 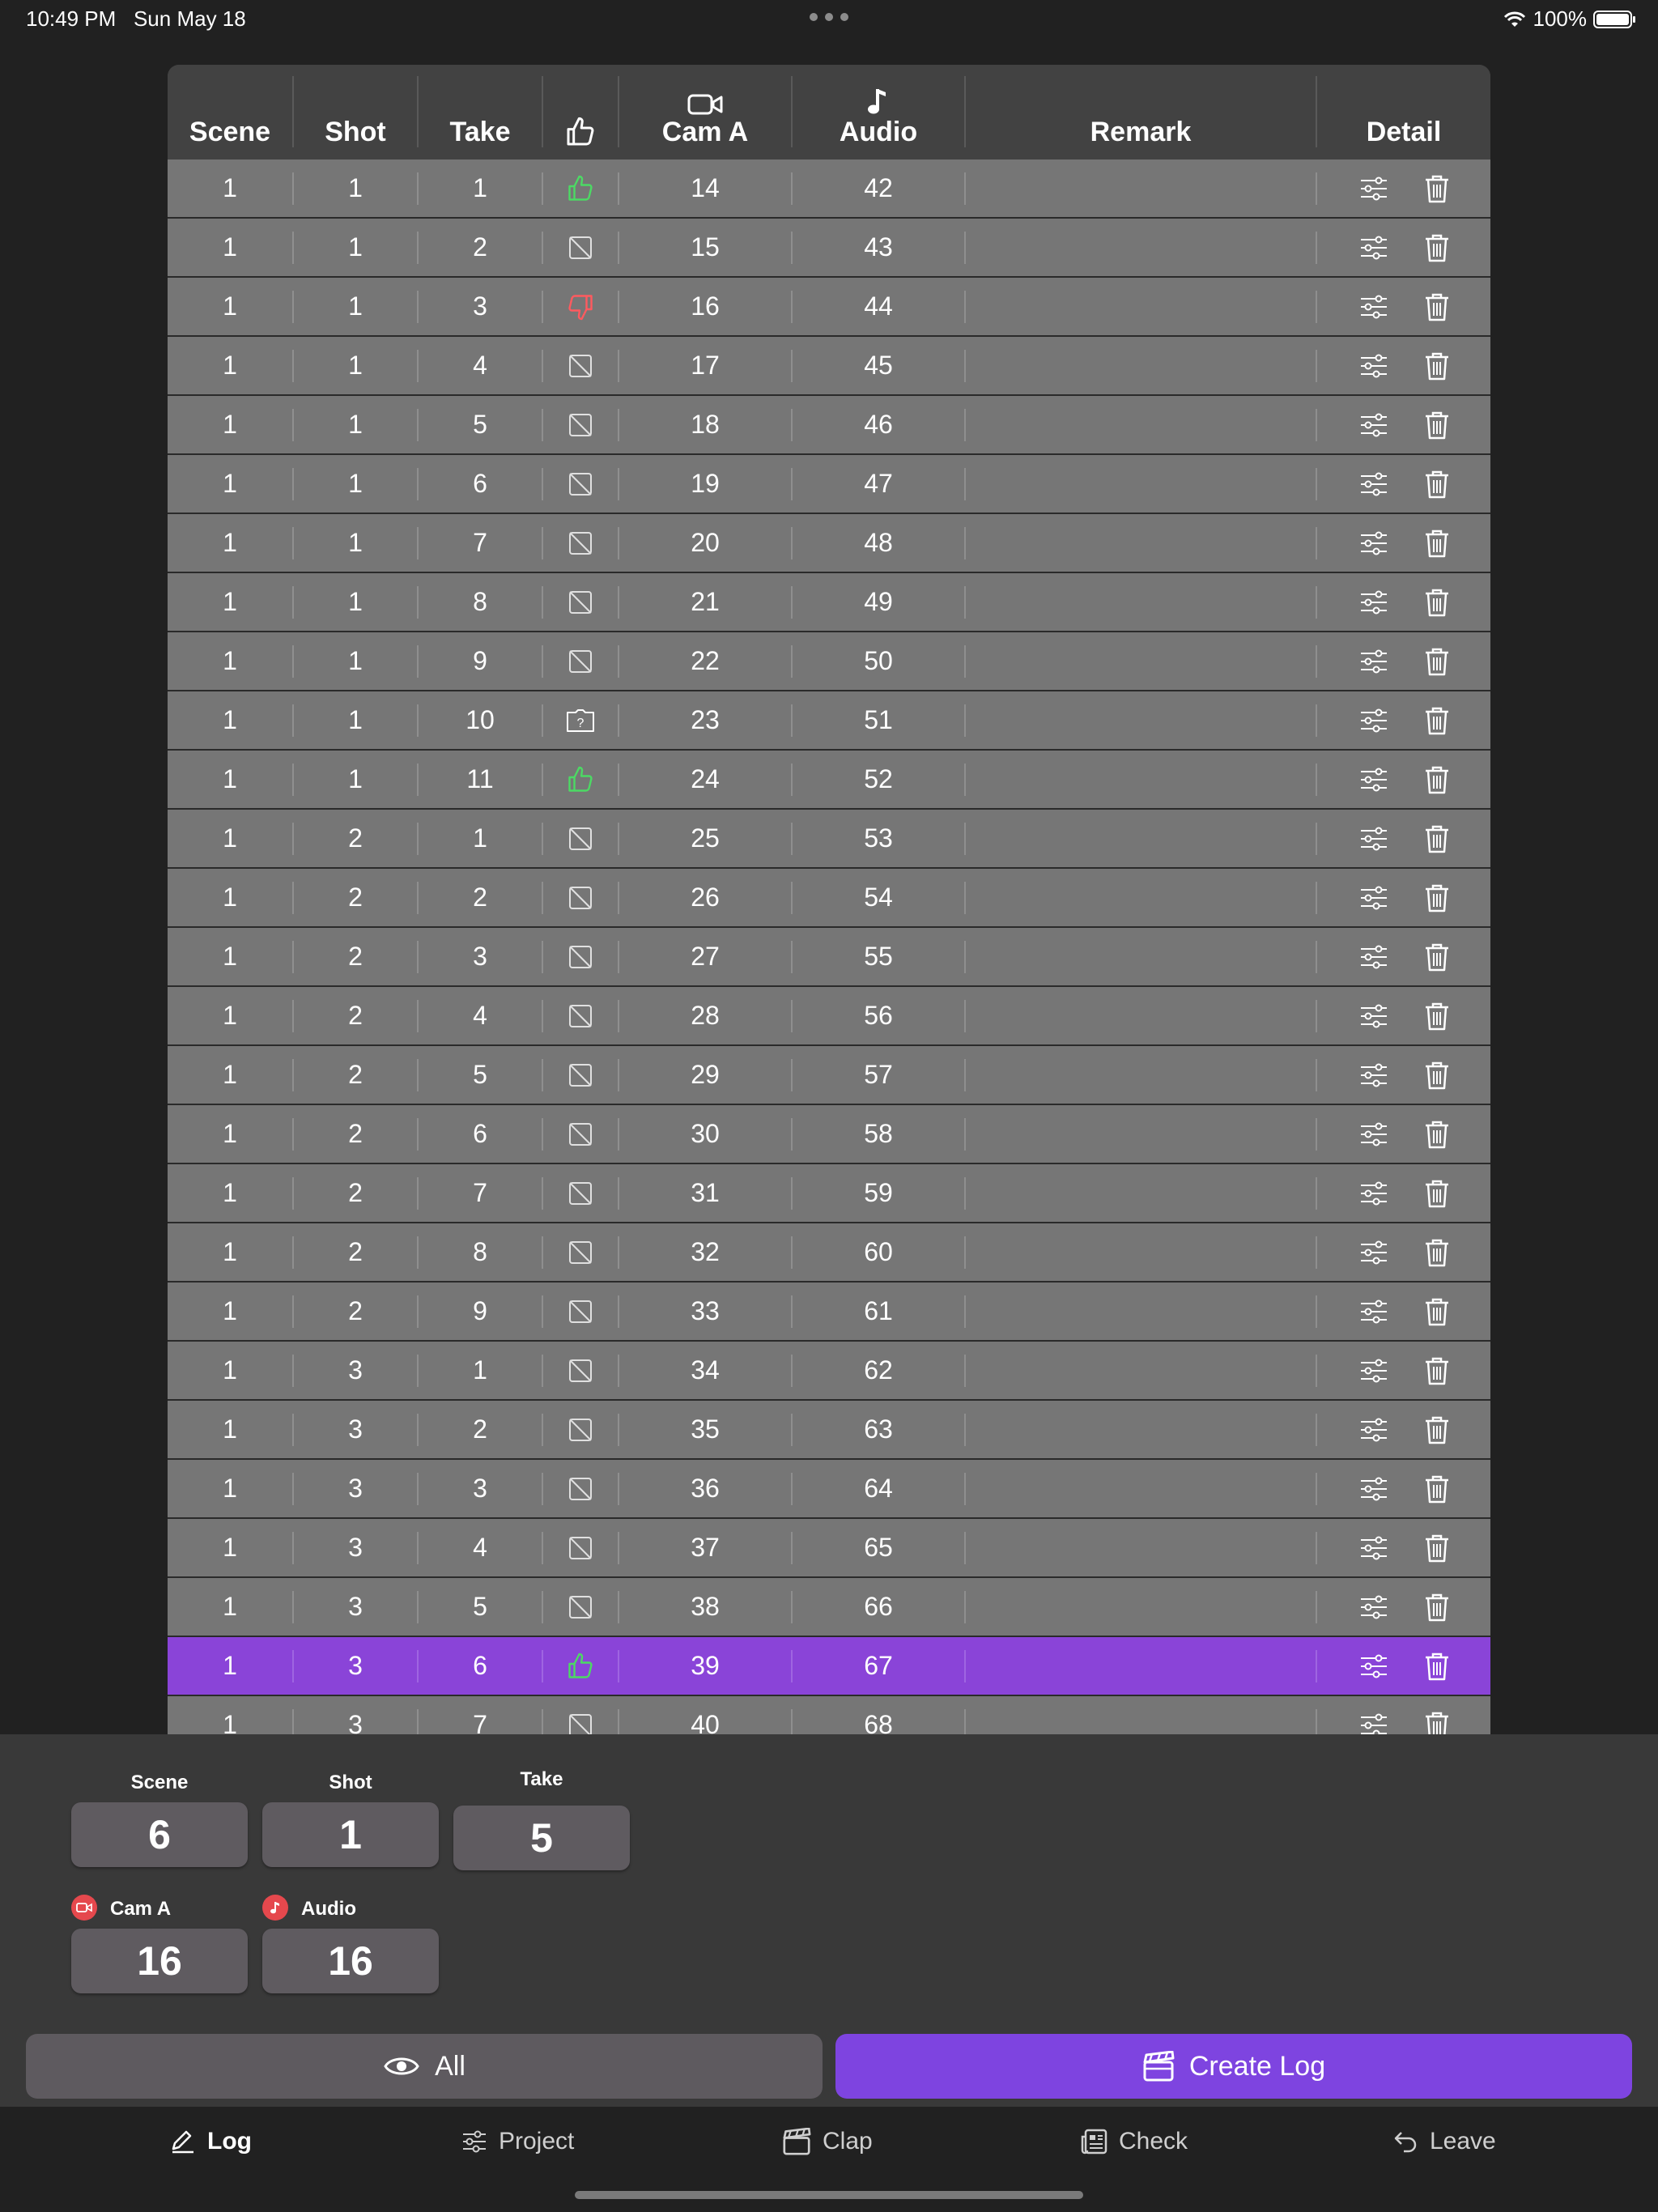 What do you see at coordinates (829, 1607) in the screenshot?
I see `table-row: 1 3 5 38 66` at bounding box center [829, 1607].